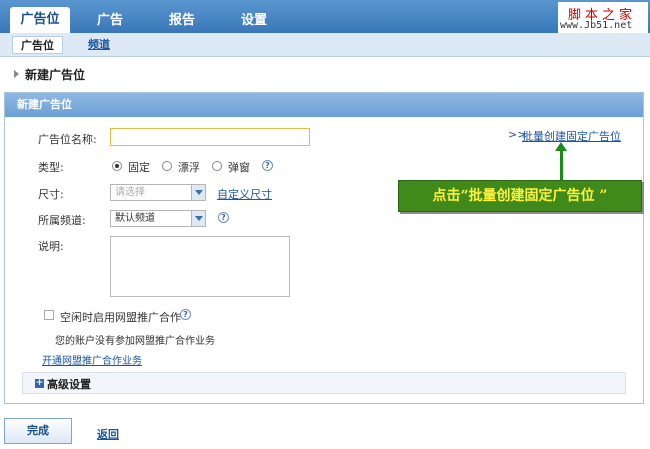 This screenshot has width=650, height=449. I want to click on type-radio-fixed, so click(117, 166).